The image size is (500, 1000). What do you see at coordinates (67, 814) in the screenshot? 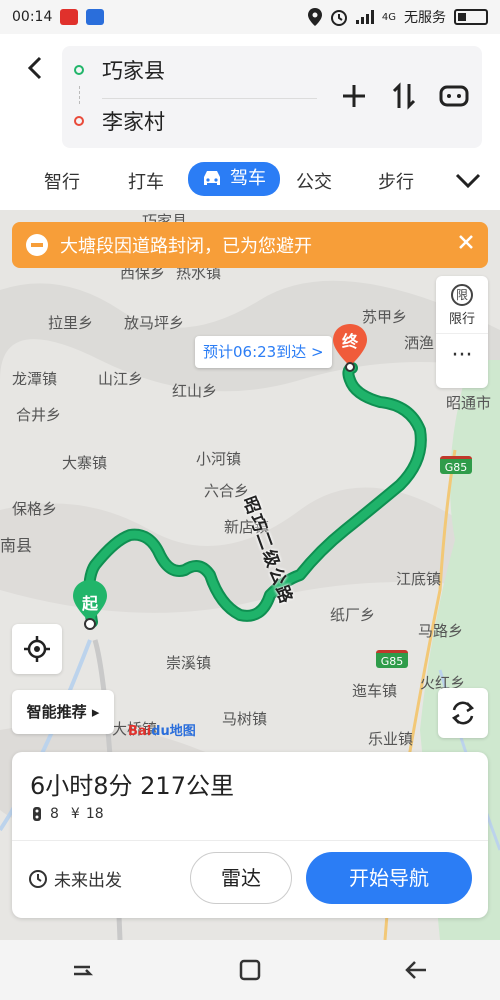
I see `route-meta: 8 ¥ 18` at bounding box center [67, 814].